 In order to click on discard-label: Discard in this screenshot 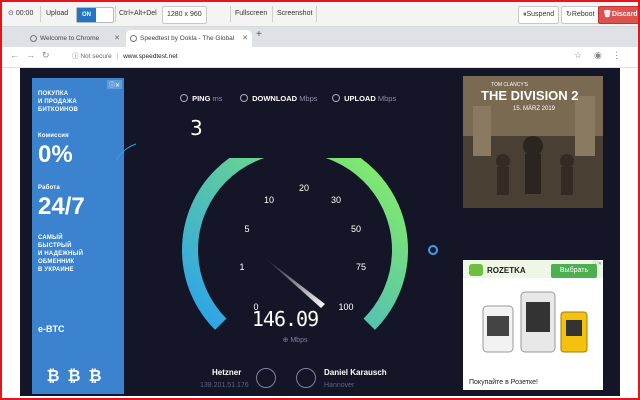, I will do `click(624, 14)`.